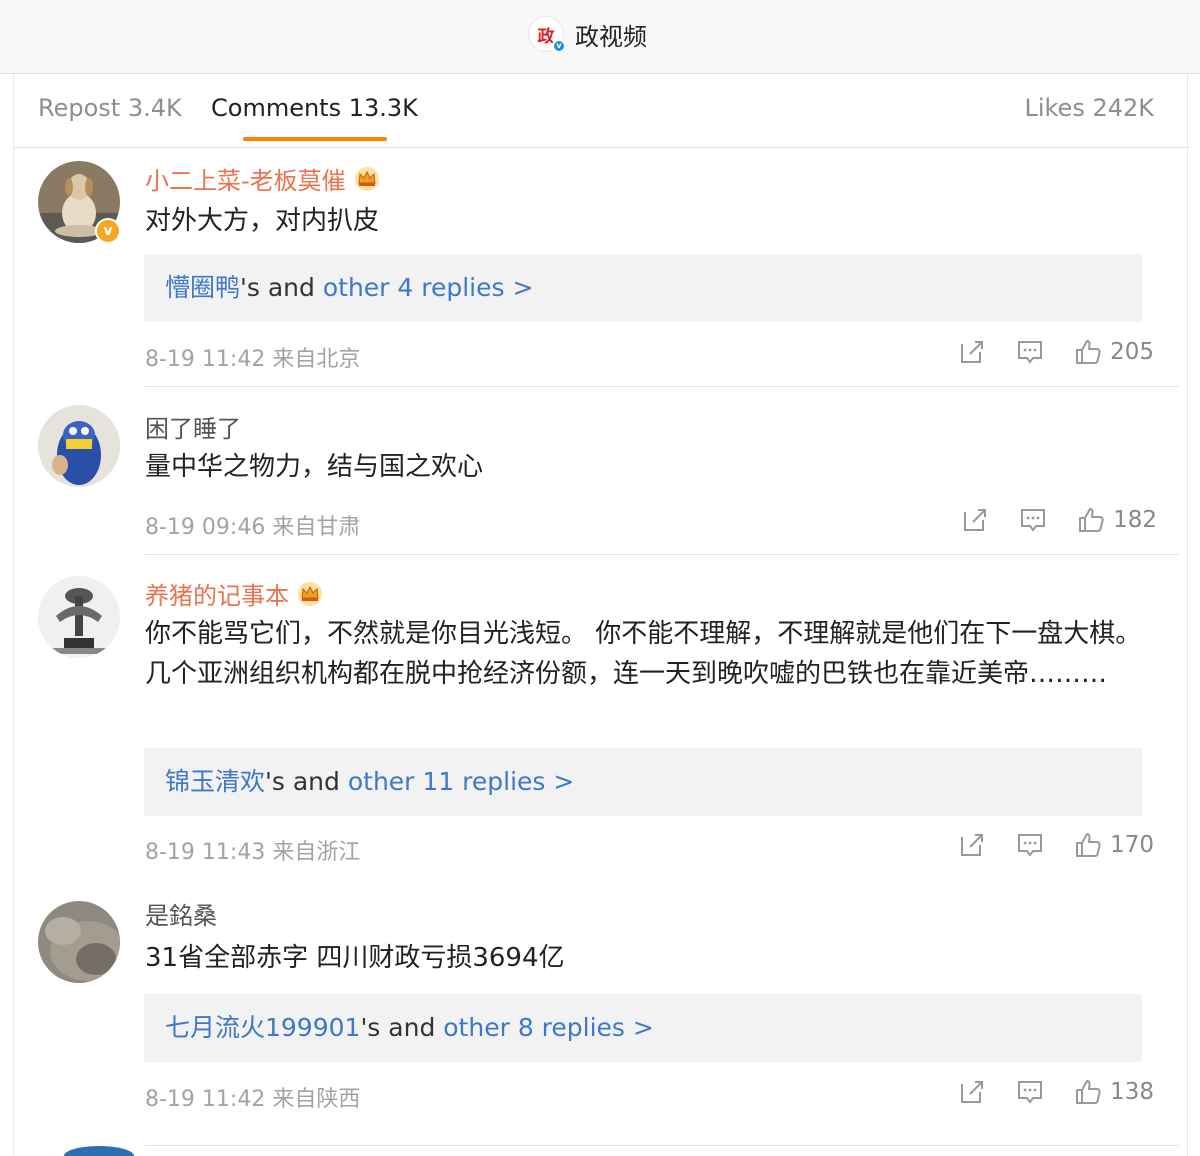 The image size is (1200, 1156). I want to click on more-replies-link: other 4 replies >, so click(428, 287).